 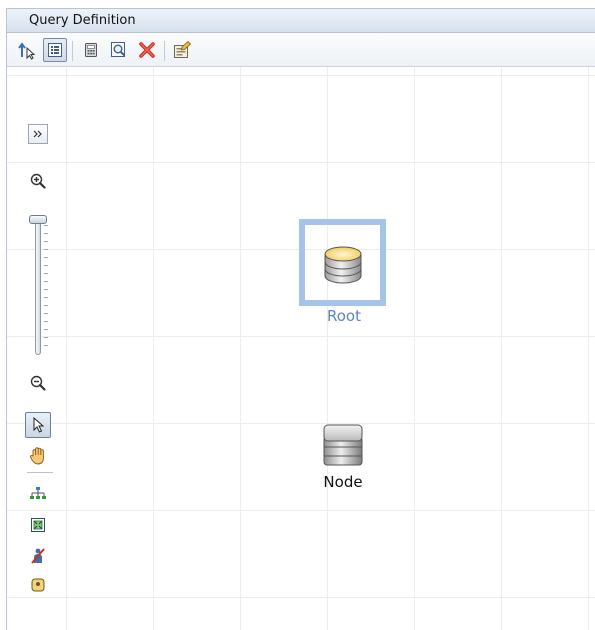 What do you see at coordinates (343, 469) in the screenshot?
I see `node-node: Node` at bounding box center [343, 469].